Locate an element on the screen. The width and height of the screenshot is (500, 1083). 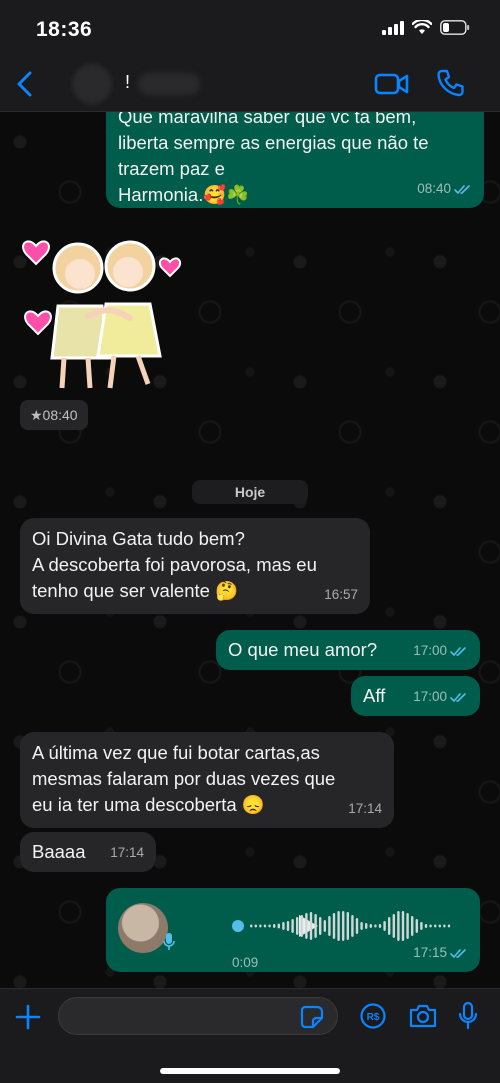
contact-name: ! is located at coordinates (127, 82).